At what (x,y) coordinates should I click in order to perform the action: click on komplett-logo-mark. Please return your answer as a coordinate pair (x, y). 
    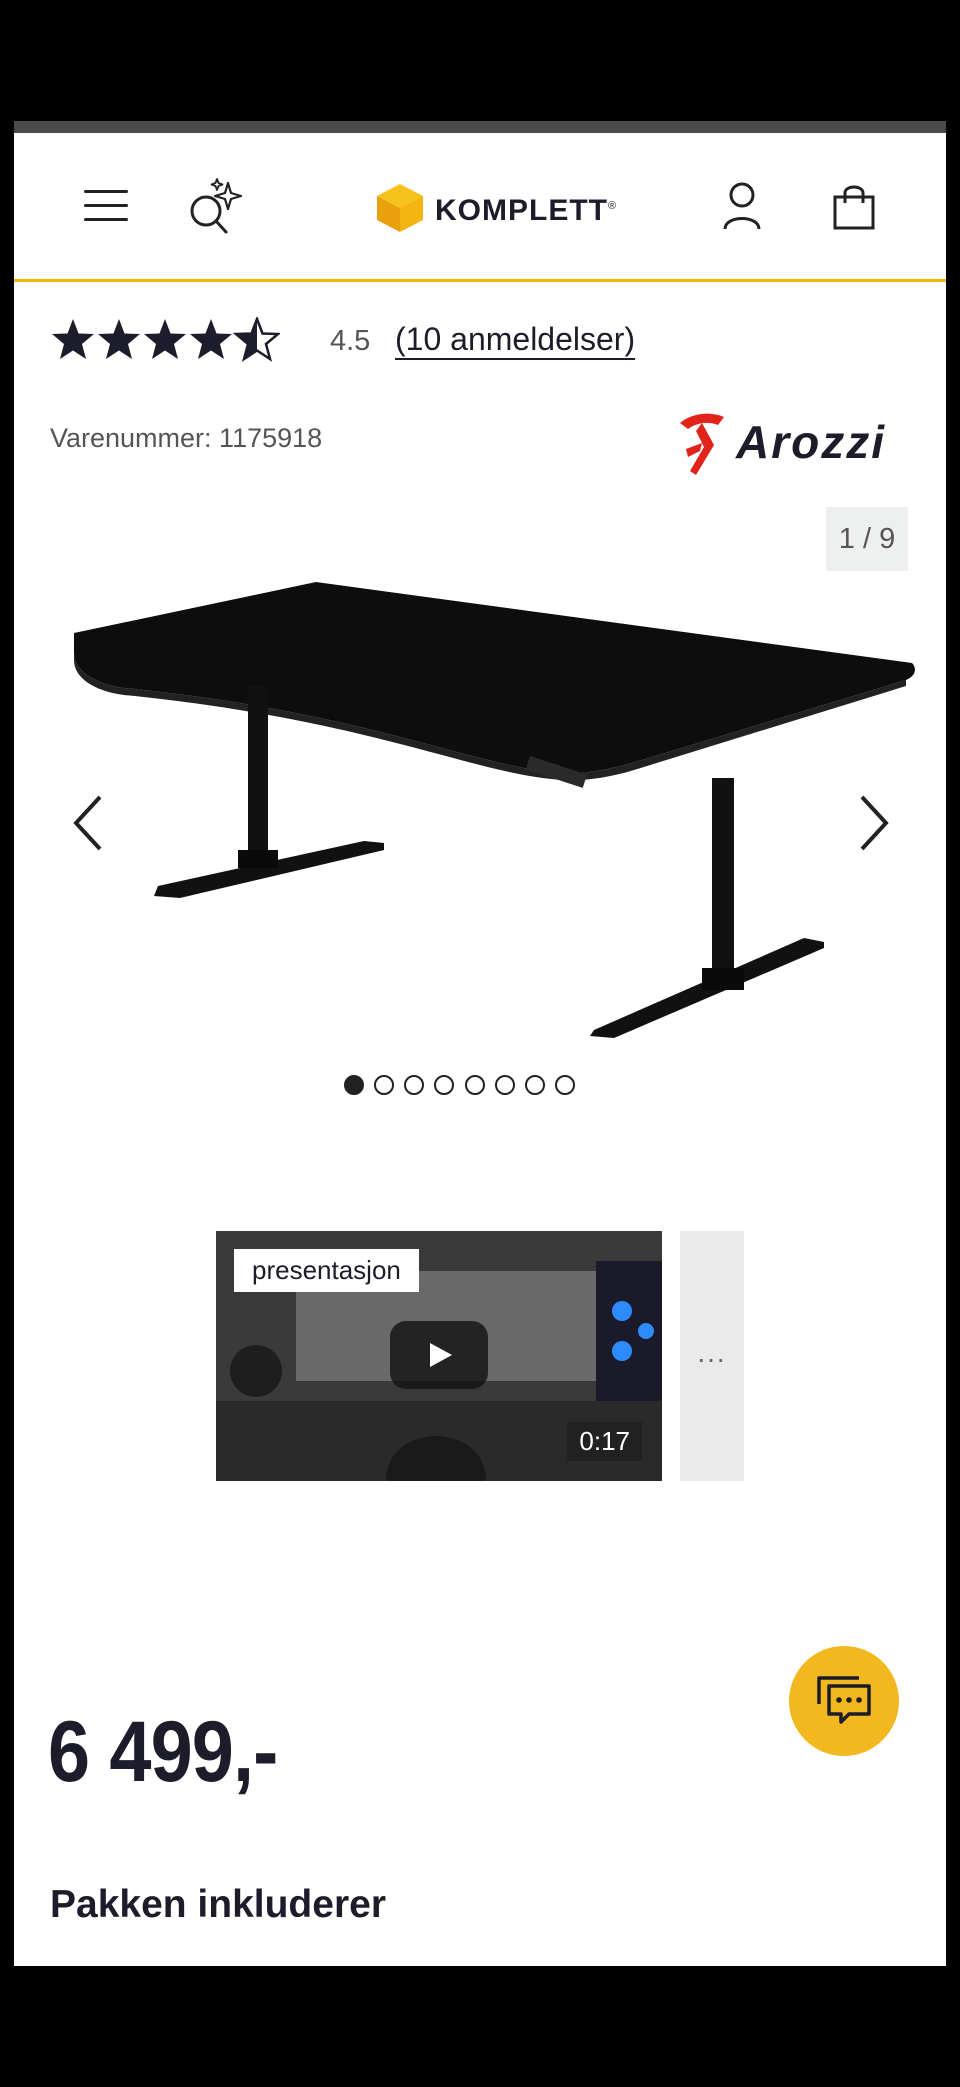
    Looking at the image, I should click on (400, 208).